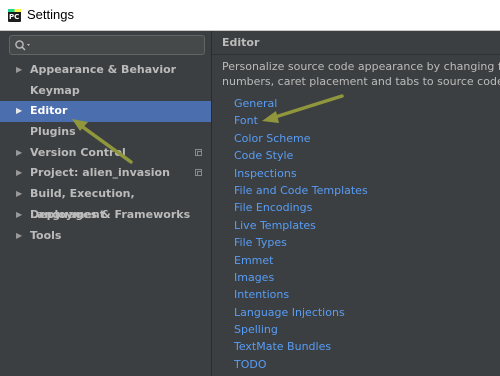 The width and height of the screenshot is (500, 376). Describe the element at coordinates (105, 112) in the screenshot. I see `sidebar-item-editor: ▶ Editor` at that location.